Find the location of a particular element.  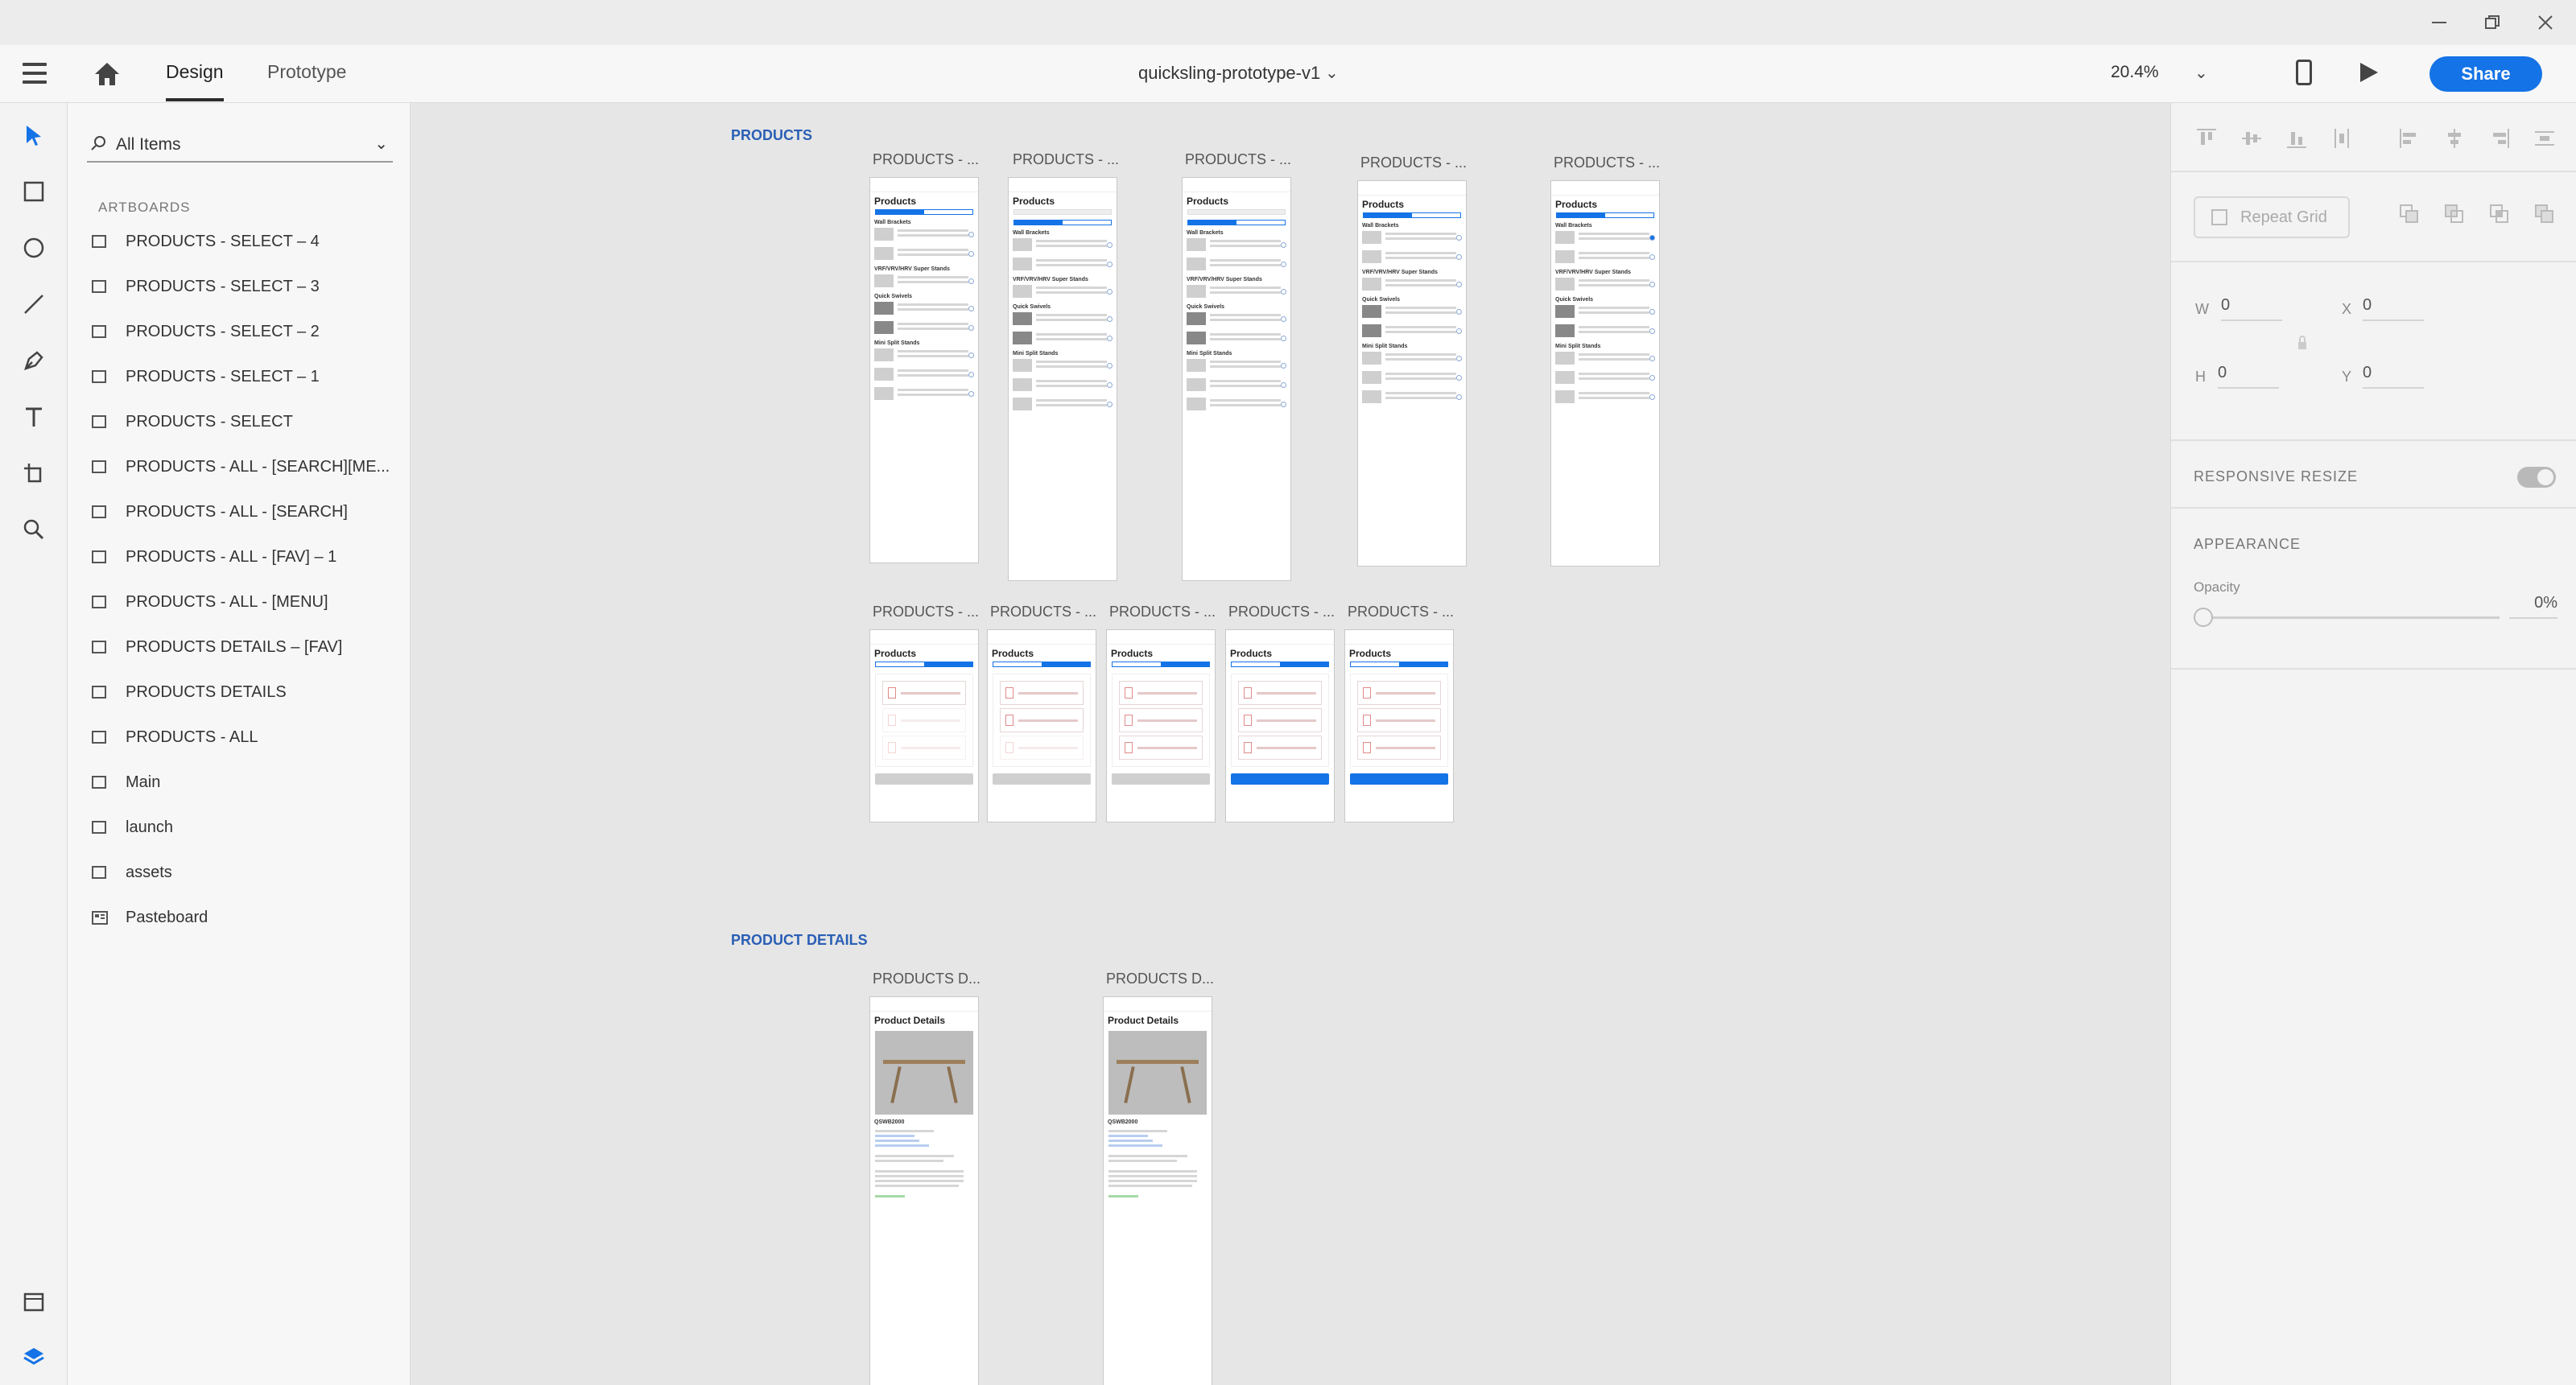

zoom-chevron-down-icon: ⌄ is located at coordinates (2201, 73).